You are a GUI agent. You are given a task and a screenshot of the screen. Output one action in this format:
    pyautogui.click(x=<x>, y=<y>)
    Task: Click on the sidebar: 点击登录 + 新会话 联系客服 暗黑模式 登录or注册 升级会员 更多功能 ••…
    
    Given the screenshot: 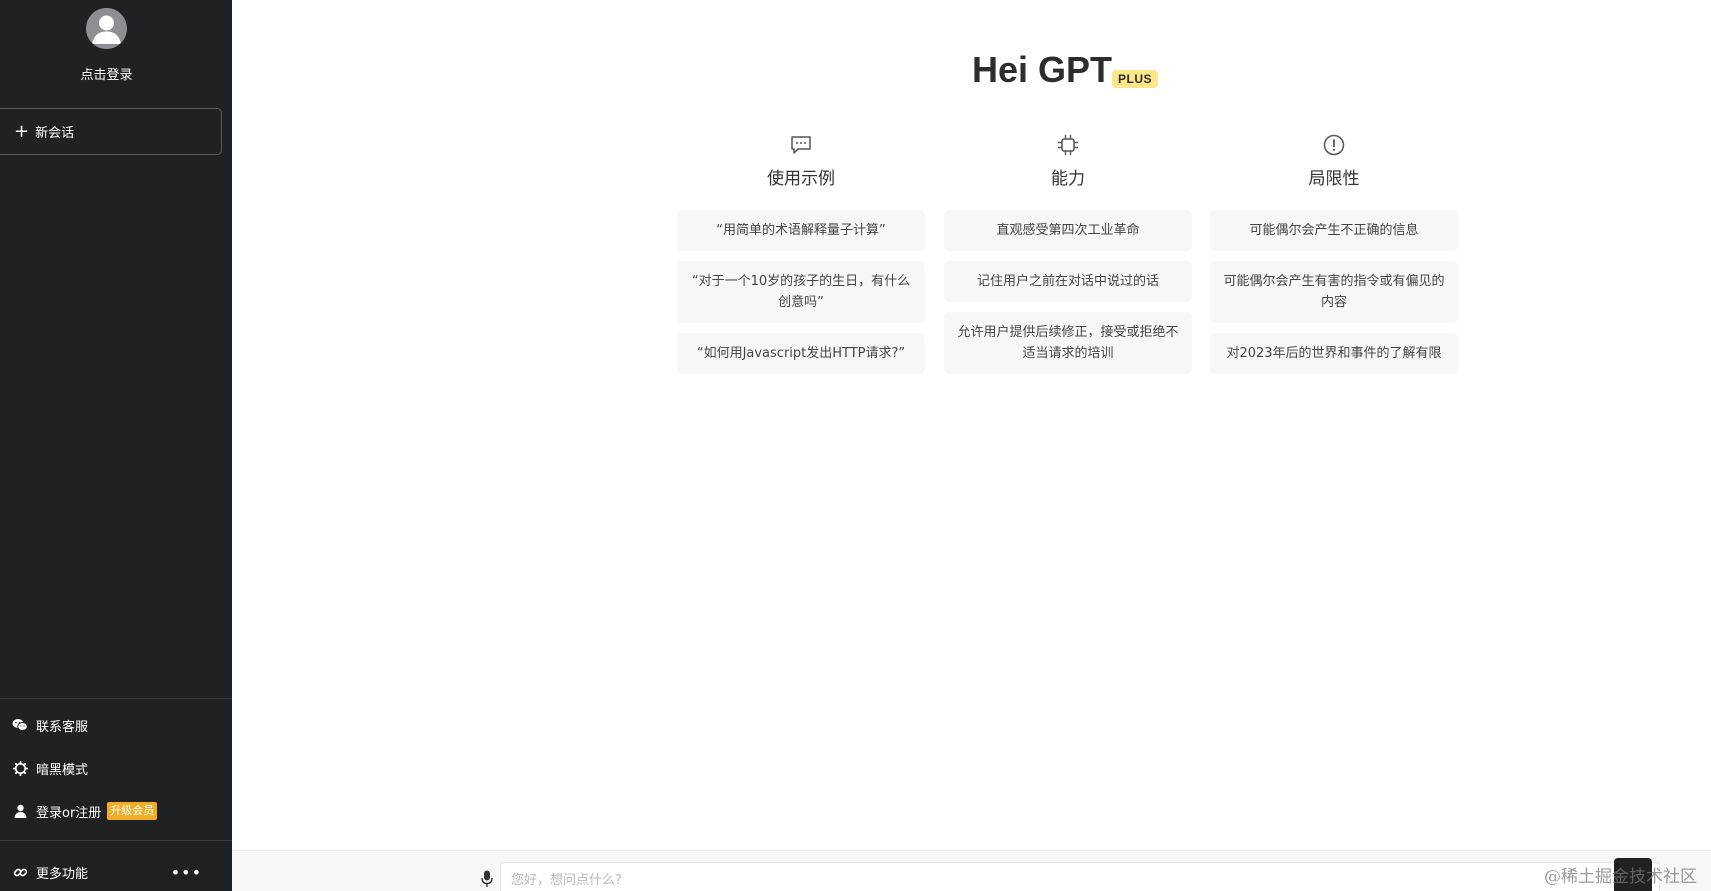 What is the action you would take?
    pyautogui.click(x=116, y=445)
    